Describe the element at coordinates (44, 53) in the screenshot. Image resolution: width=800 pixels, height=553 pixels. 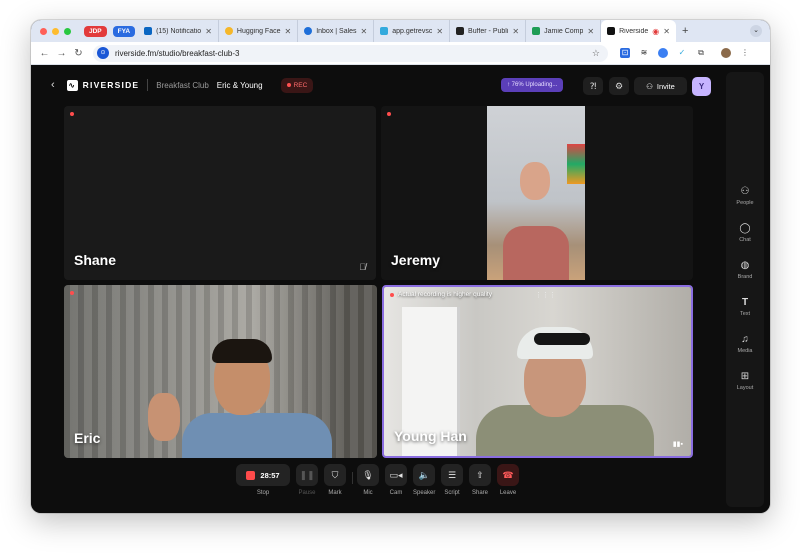
I see `back-arrow-icon: ←` at that location.